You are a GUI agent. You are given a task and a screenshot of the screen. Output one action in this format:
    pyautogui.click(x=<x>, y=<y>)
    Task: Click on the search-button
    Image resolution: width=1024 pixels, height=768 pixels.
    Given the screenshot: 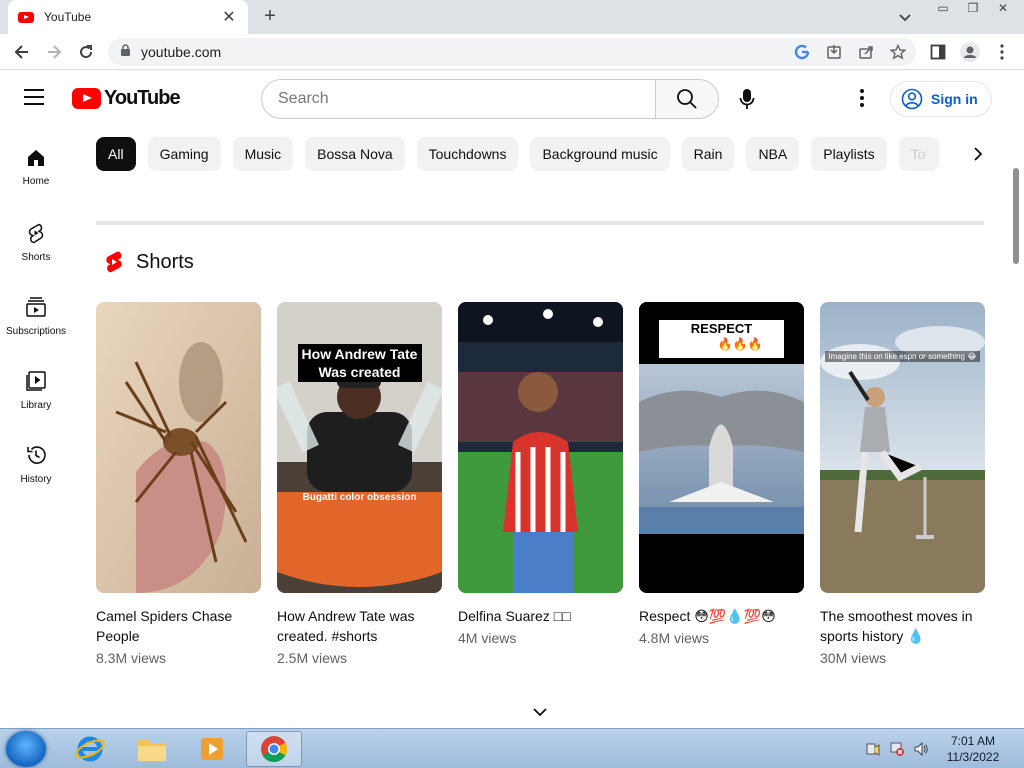 What is the action you would take?
    pyautogui.click(x=687, y=99)
    